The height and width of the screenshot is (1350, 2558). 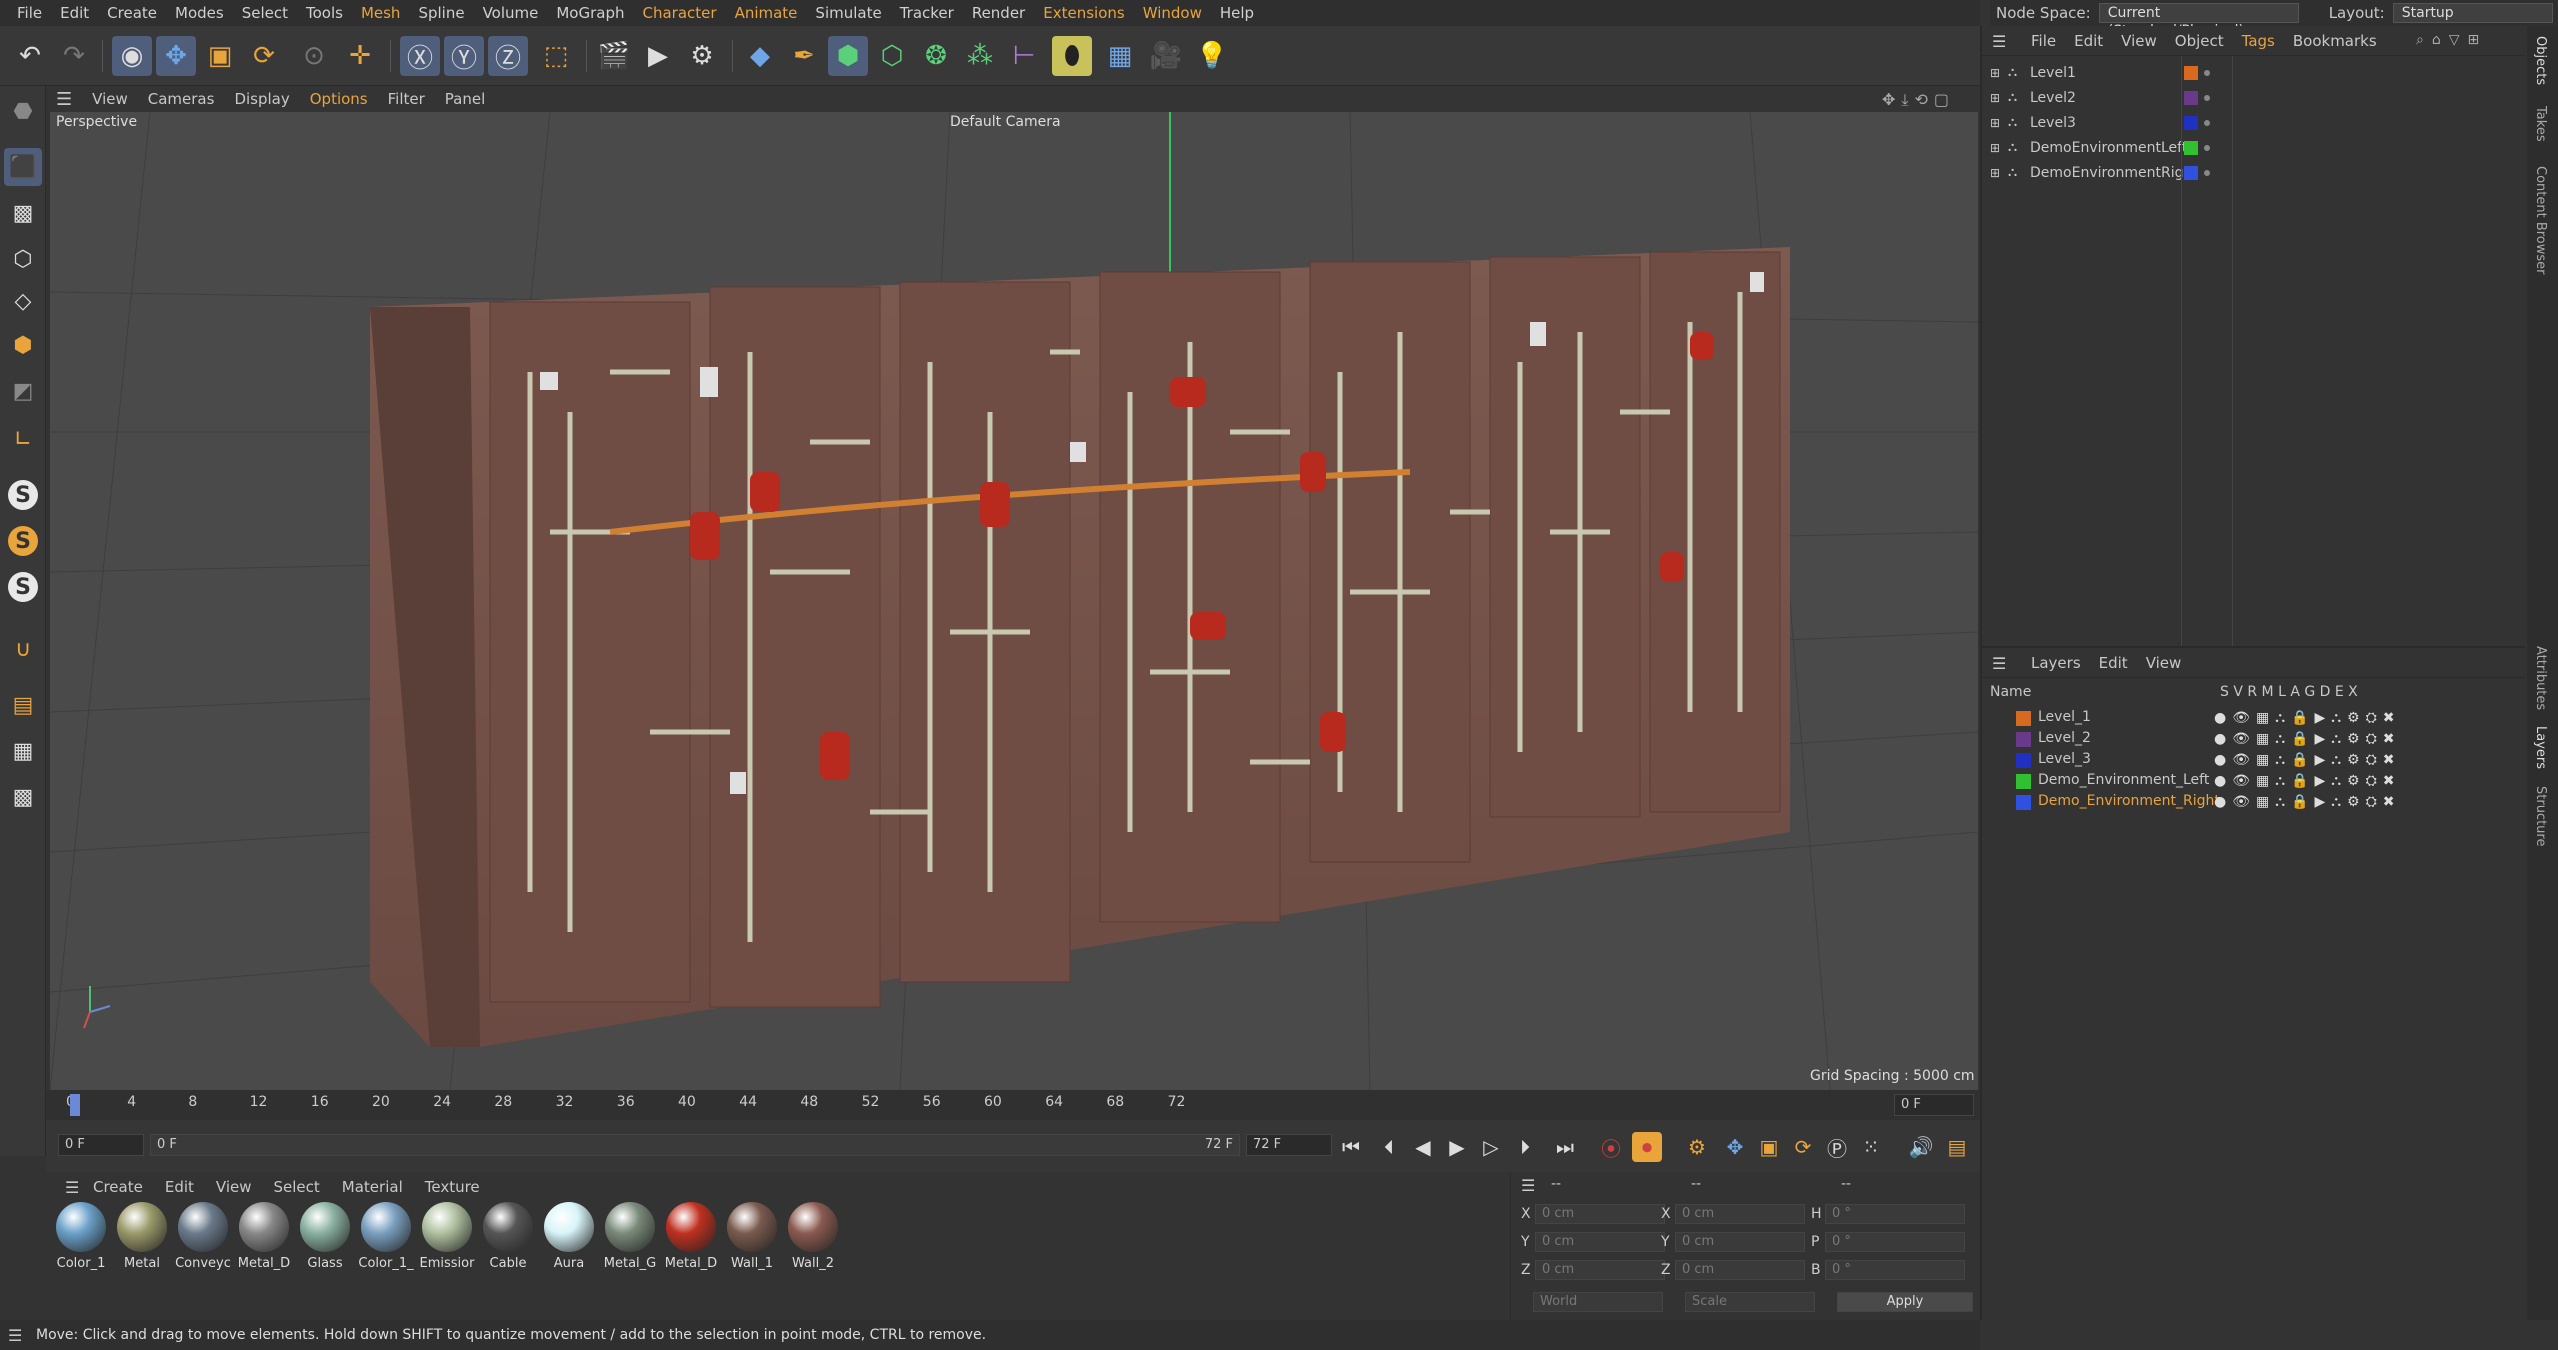 I want to click on frame-range-slider: 0 F 72 F, so click(x=695, y=1145).